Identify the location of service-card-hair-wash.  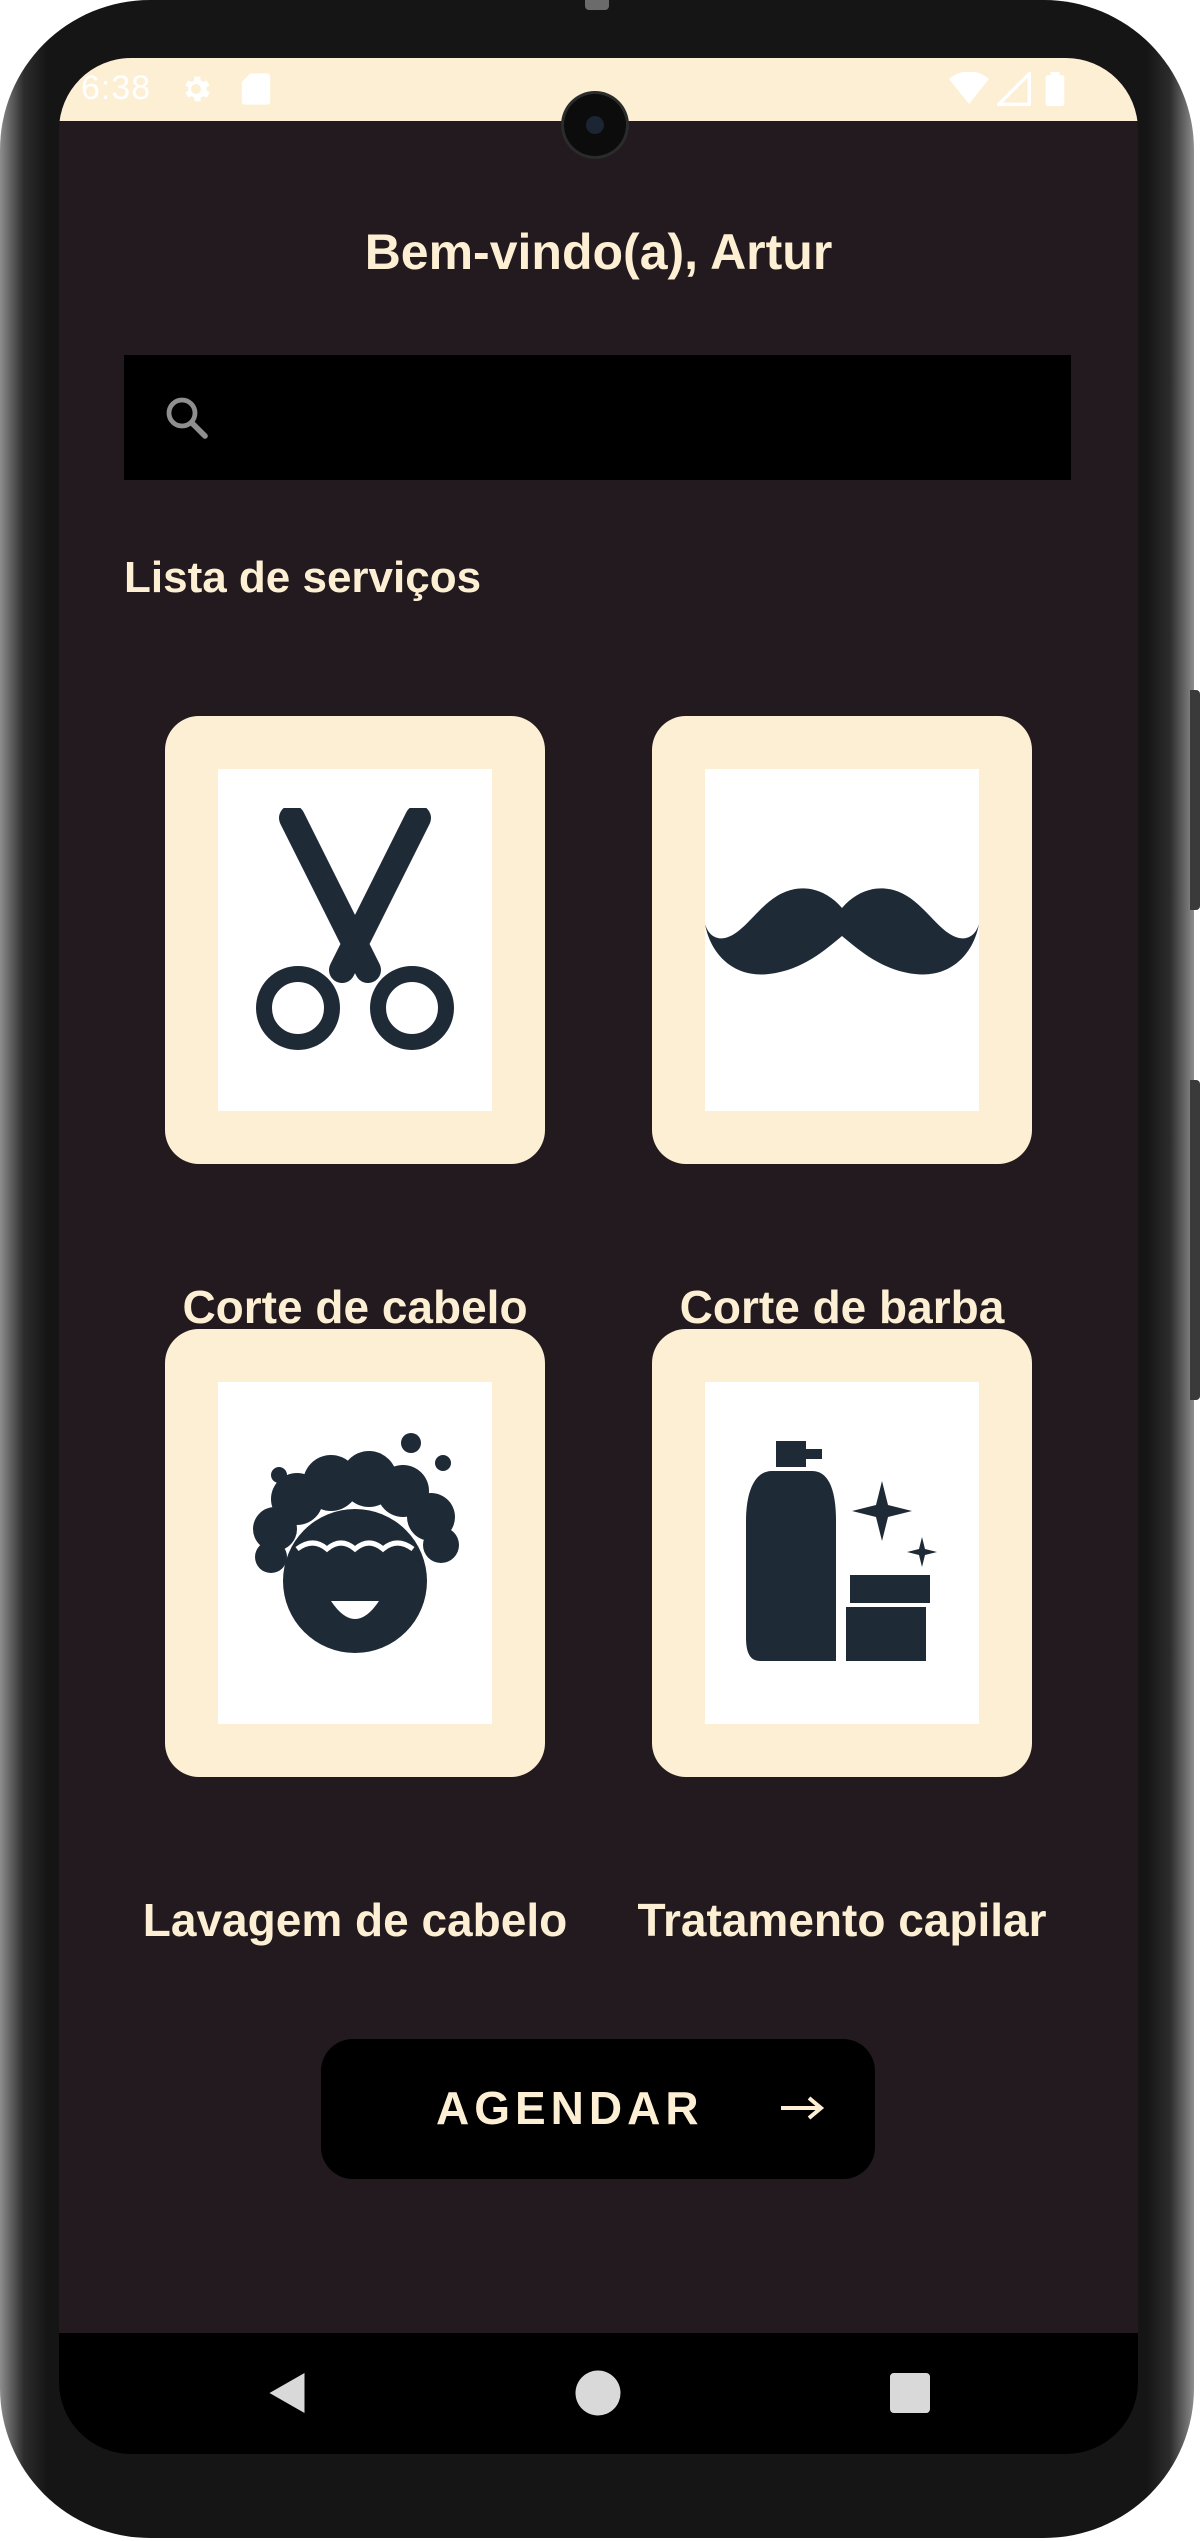
(355, 1553).